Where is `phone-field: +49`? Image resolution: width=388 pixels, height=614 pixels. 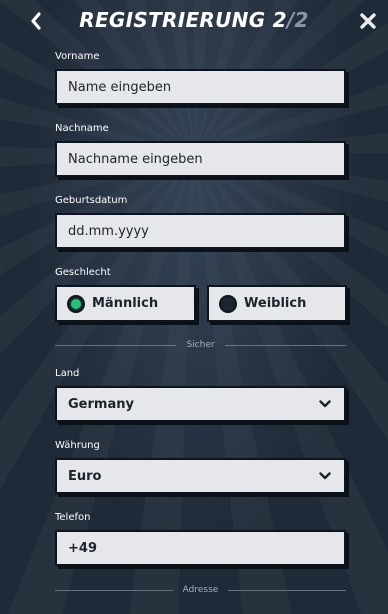
phone-field: +49 is located at coordinates (200, 548).